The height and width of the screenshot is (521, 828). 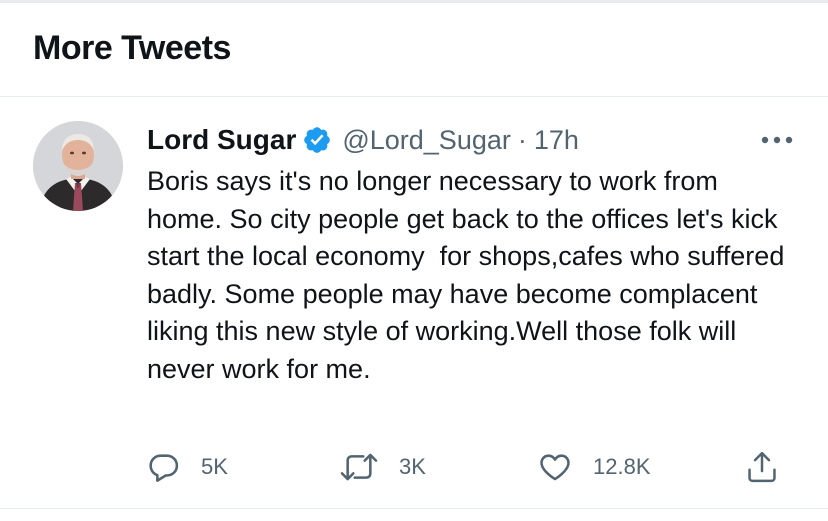 I want to click on section-title: More Tweets, so click(x=132, y=48).